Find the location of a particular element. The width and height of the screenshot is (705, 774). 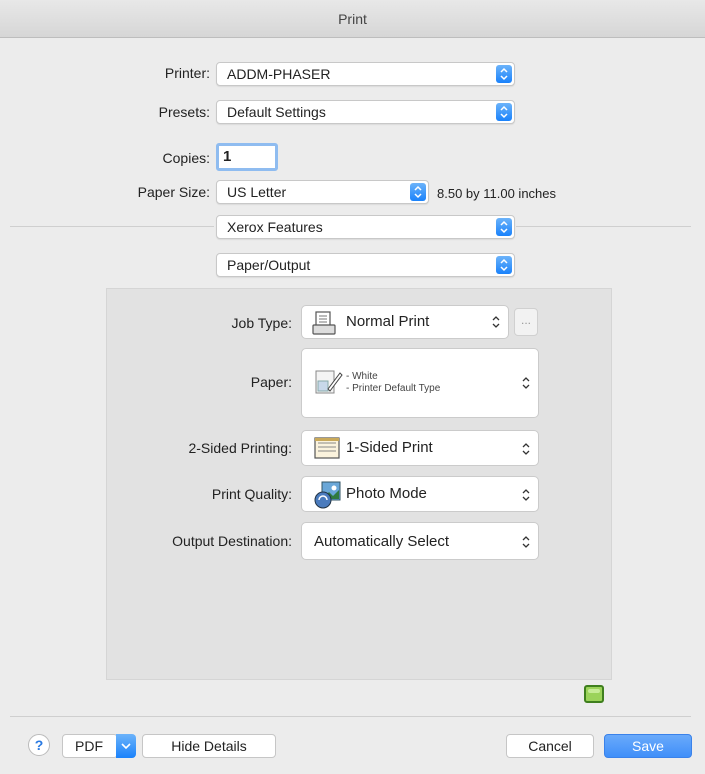

paper-icon is located at coordinates (329, 384).